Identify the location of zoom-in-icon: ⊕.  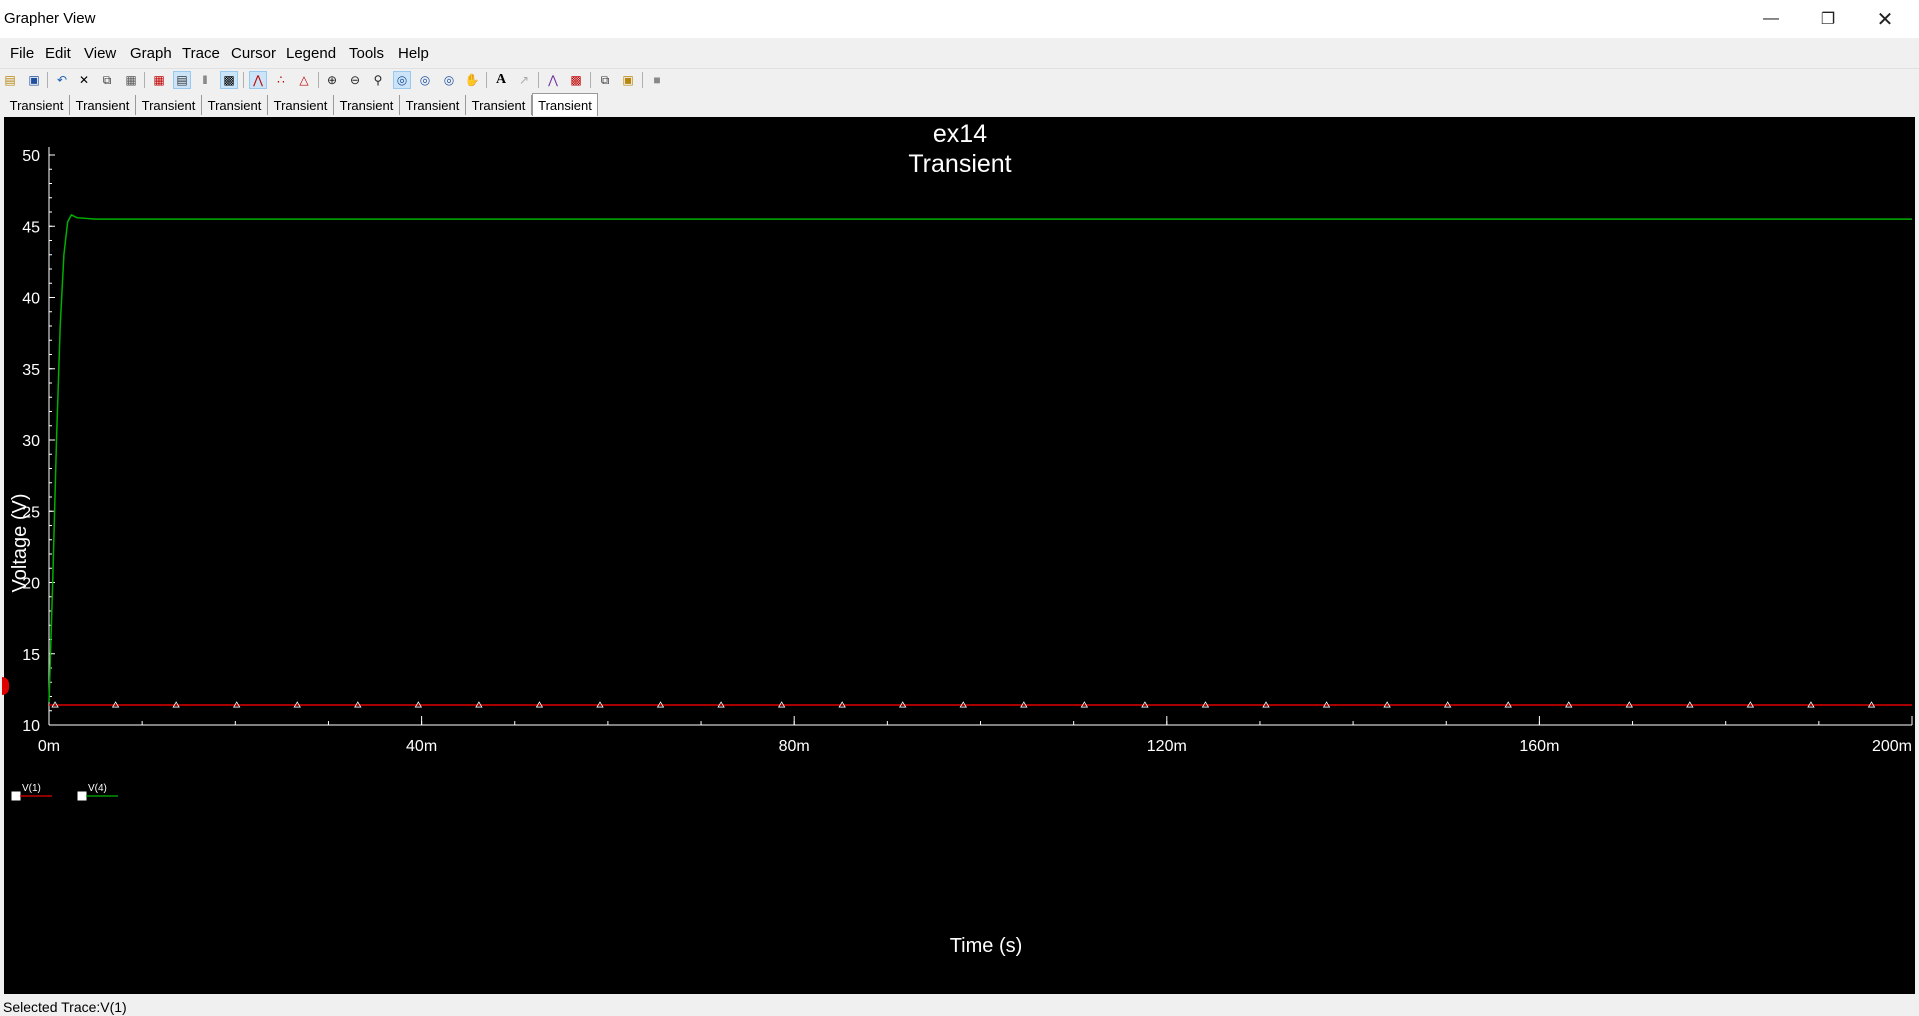
(332, 80).